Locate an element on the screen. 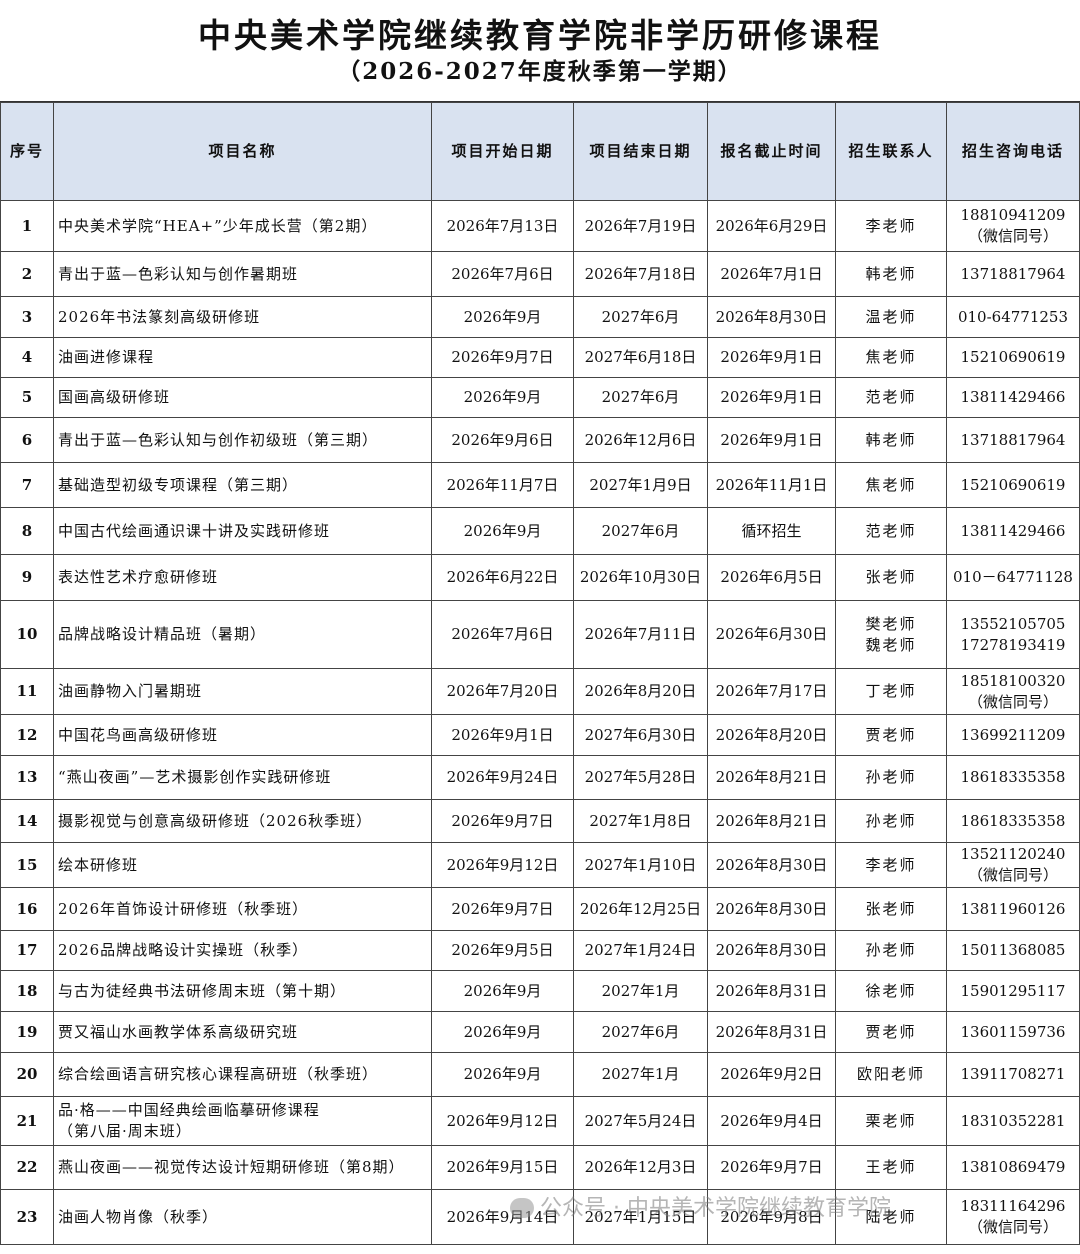  row-end-date-text: 2026年12月3日 is located at coordinates (640, 1167).